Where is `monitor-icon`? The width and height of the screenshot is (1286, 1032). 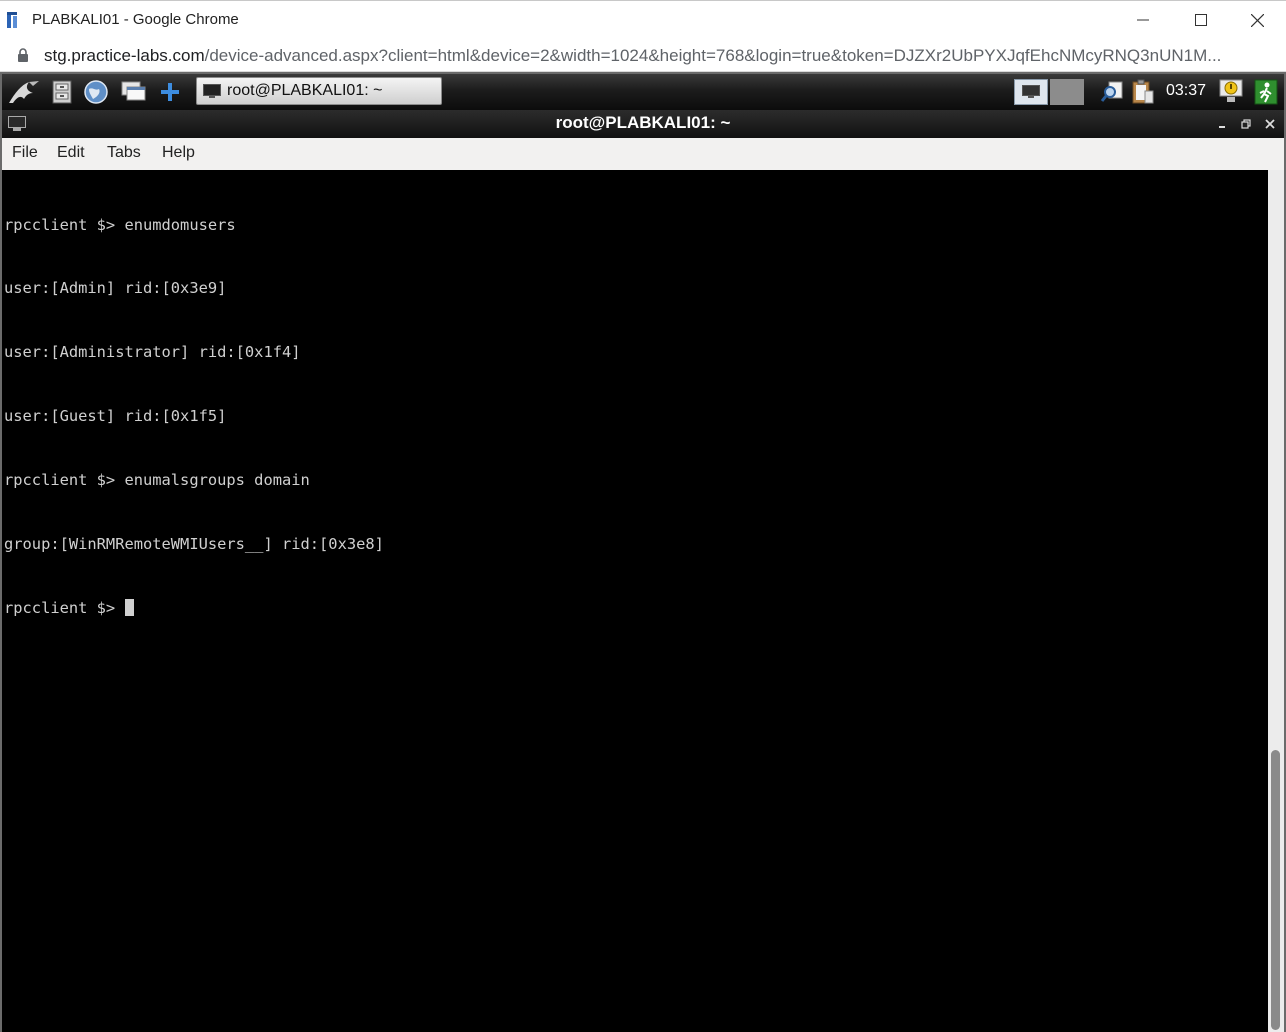 monitor-icon is located at coordinates (1031, 91).